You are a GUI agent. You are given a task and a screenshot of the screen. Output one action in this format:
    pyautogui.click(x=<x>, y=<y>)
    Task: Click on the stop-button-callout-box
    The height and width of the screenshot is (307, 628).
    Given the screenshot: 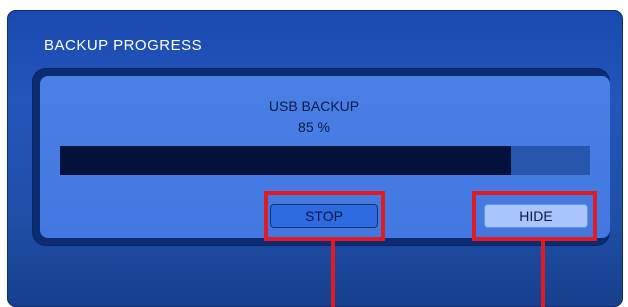 What is the action you would take?
    pyautogui.click(x=324, y=216)
    